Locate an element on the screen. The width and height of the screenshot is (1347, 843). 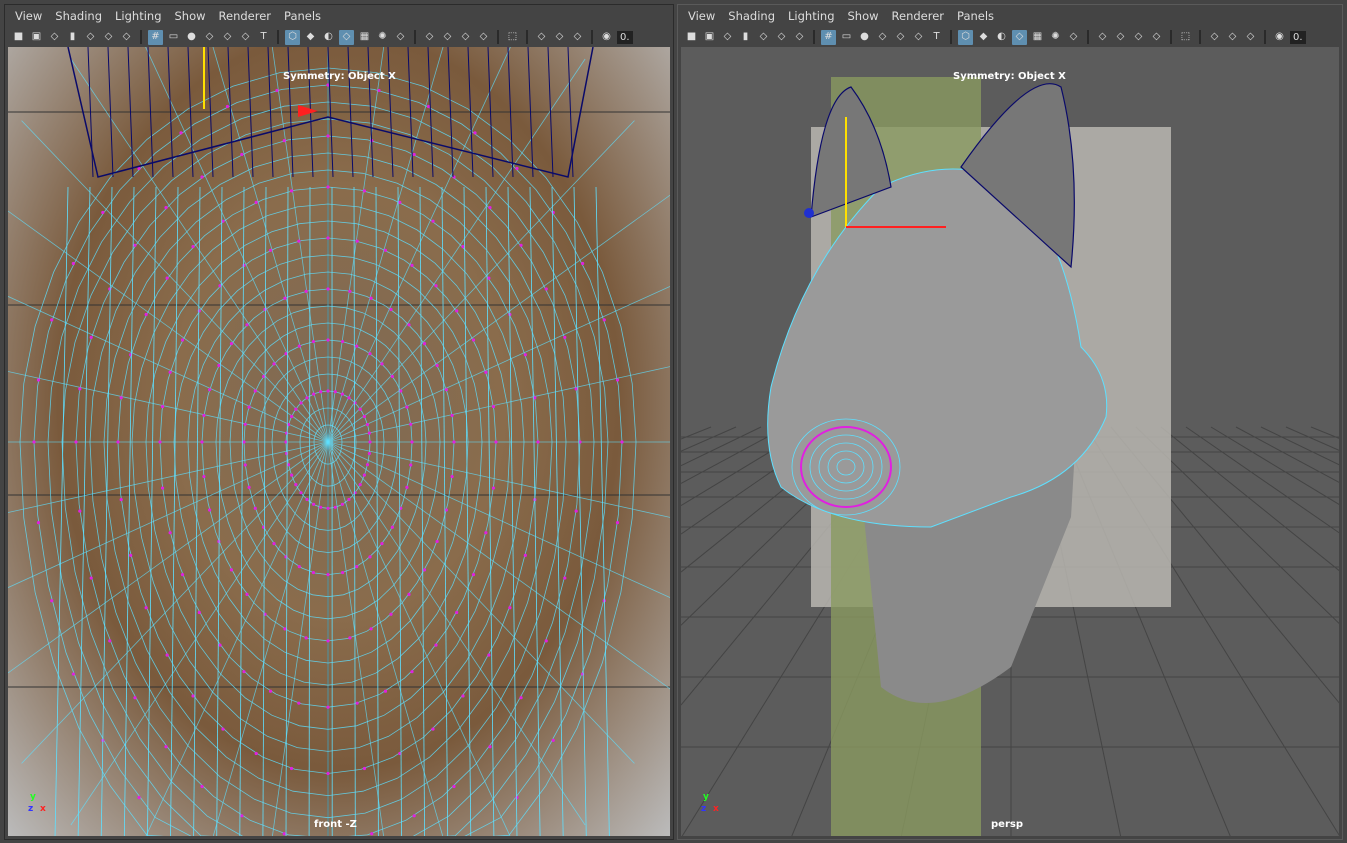
radial-edge is located at coordinates (498, 565).